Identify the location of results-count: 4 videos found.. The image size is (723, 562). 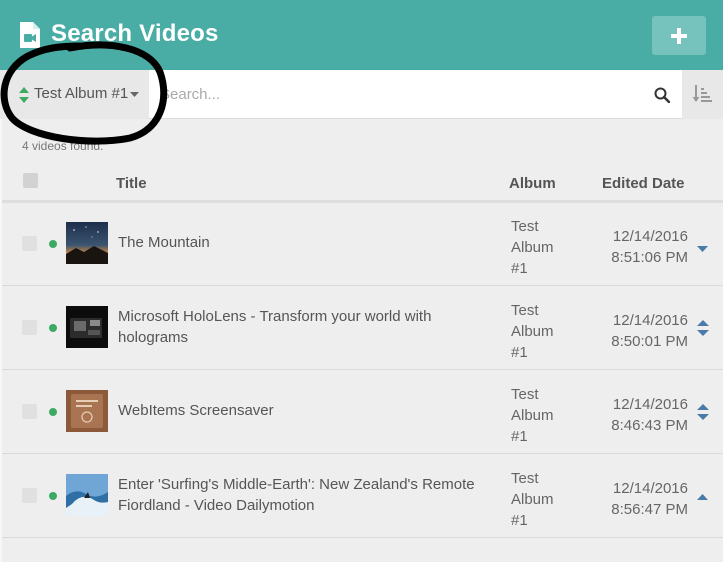
(63, 146).